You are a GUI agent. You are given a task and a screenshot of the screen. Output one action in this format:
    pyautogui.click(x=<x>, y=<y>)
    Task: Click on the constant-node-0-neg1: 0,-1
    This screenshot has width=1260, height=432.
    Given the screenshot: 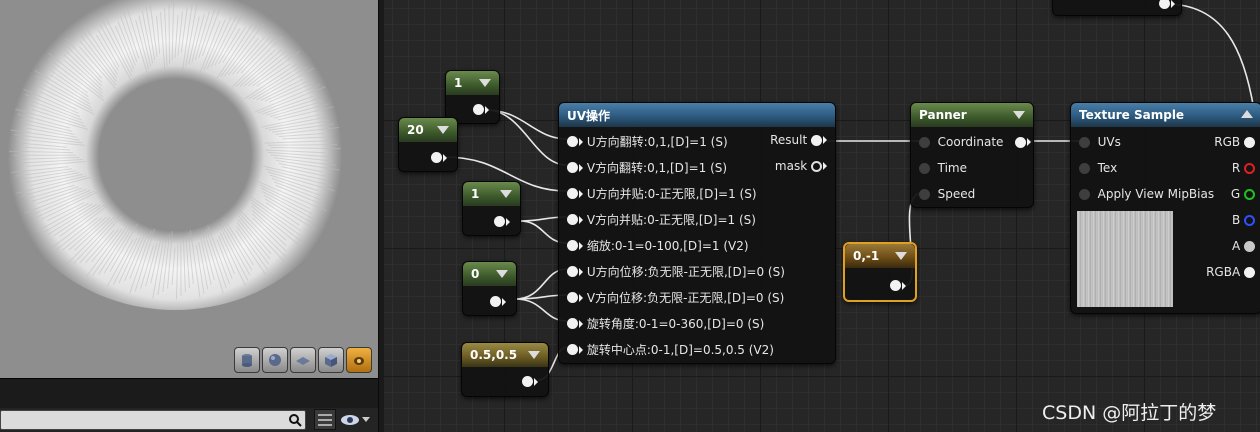 What is the action you would take?
    pyautogui.click(x=880, y=272)
    